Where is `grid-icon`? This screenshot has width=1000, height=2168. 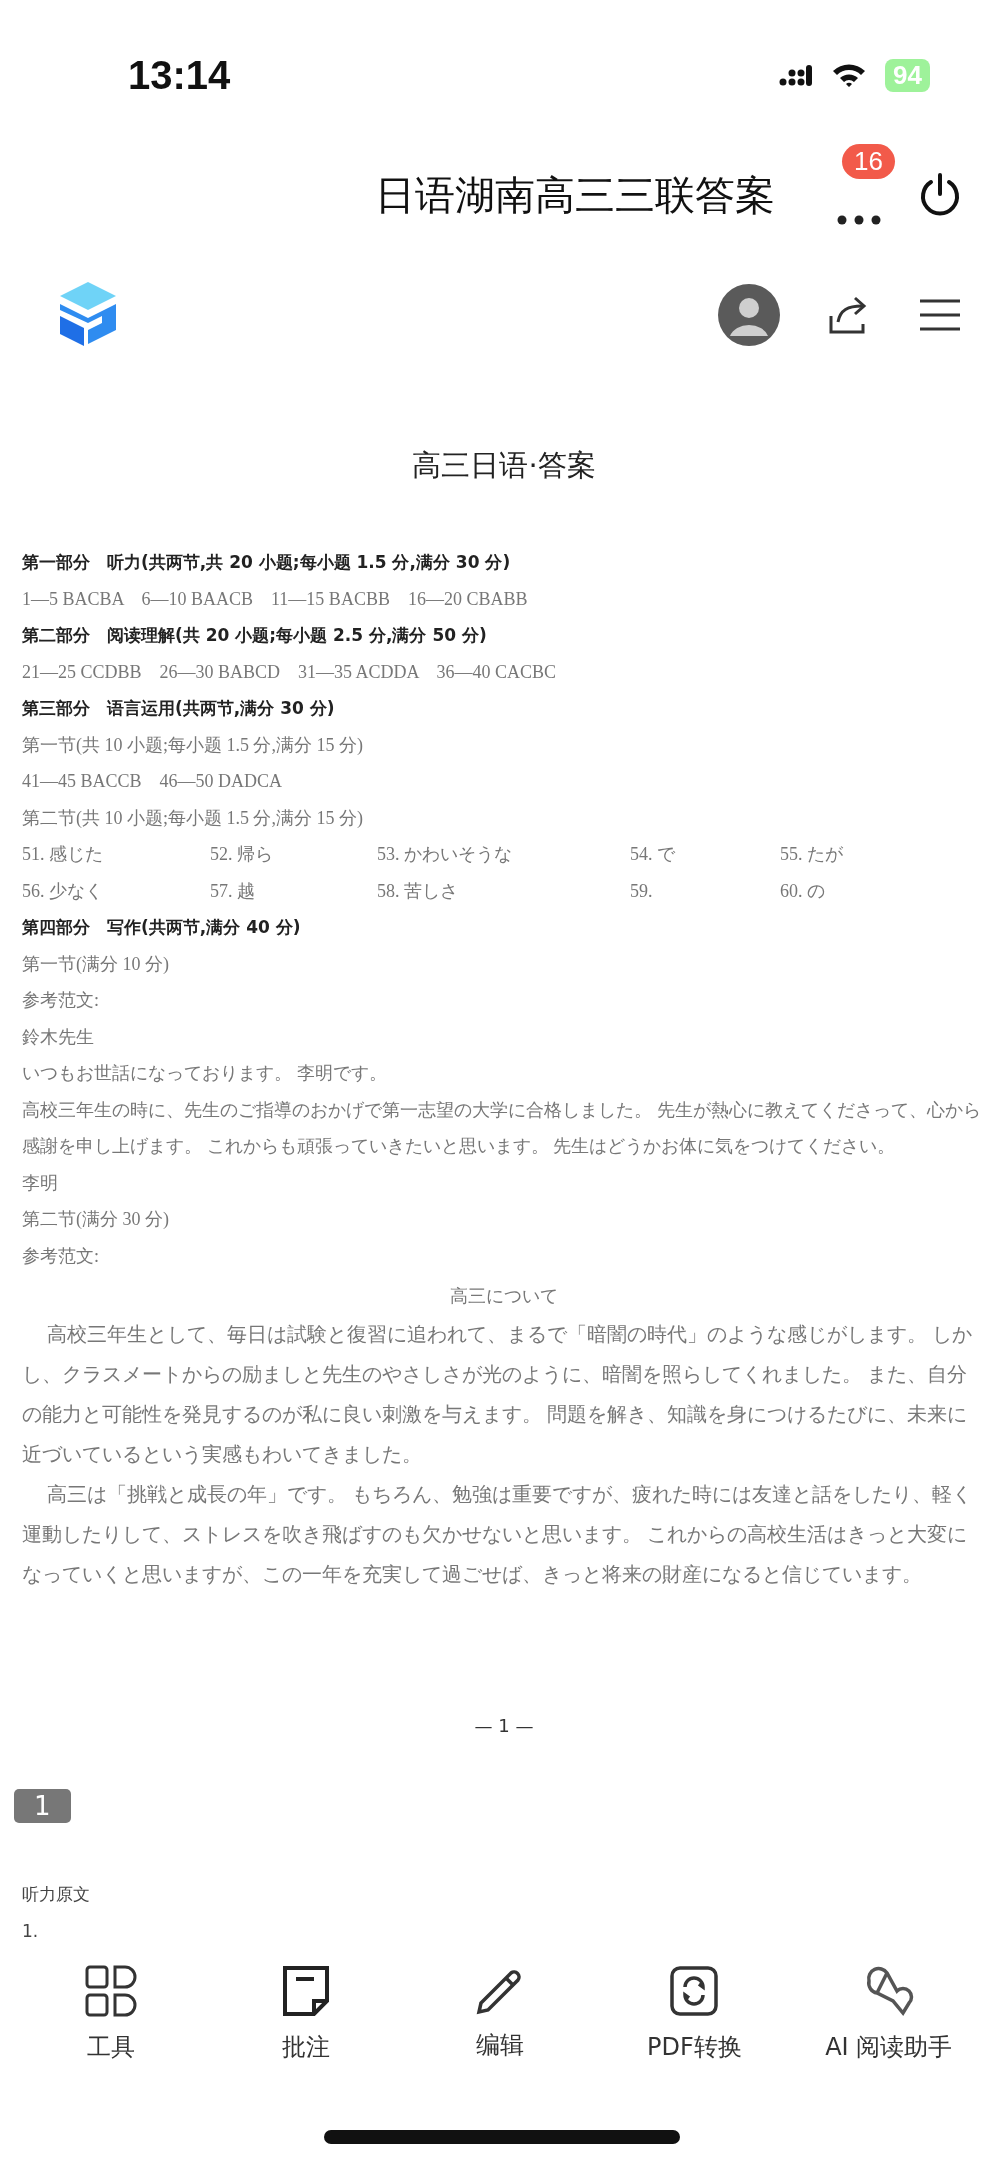
grid-icon is located at coordinates (111, 1991).